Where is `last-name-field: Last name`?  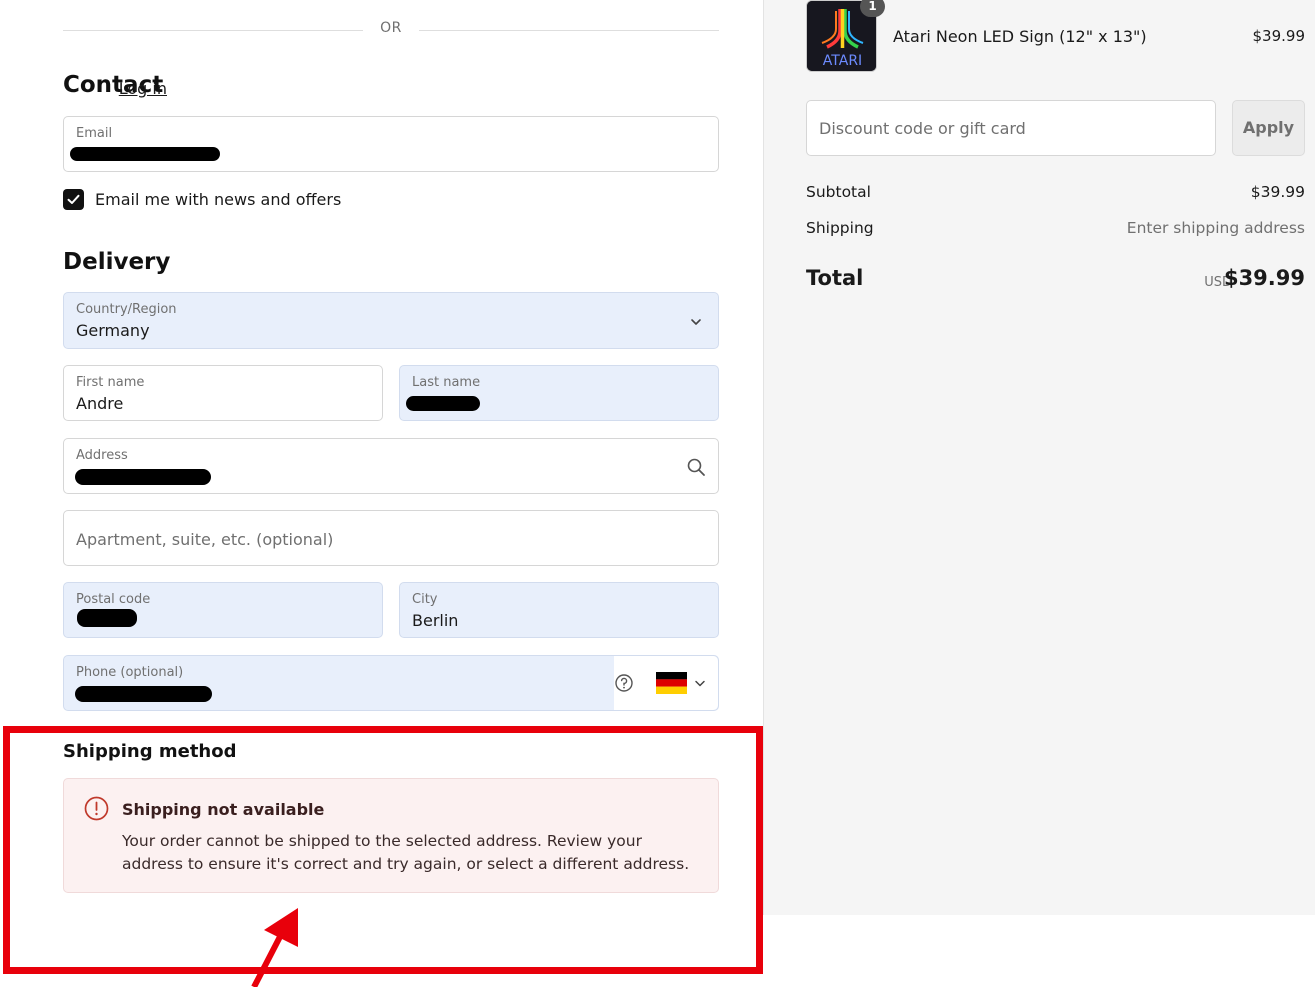 last-name-field: Last name is located at coordinates (559, 393).